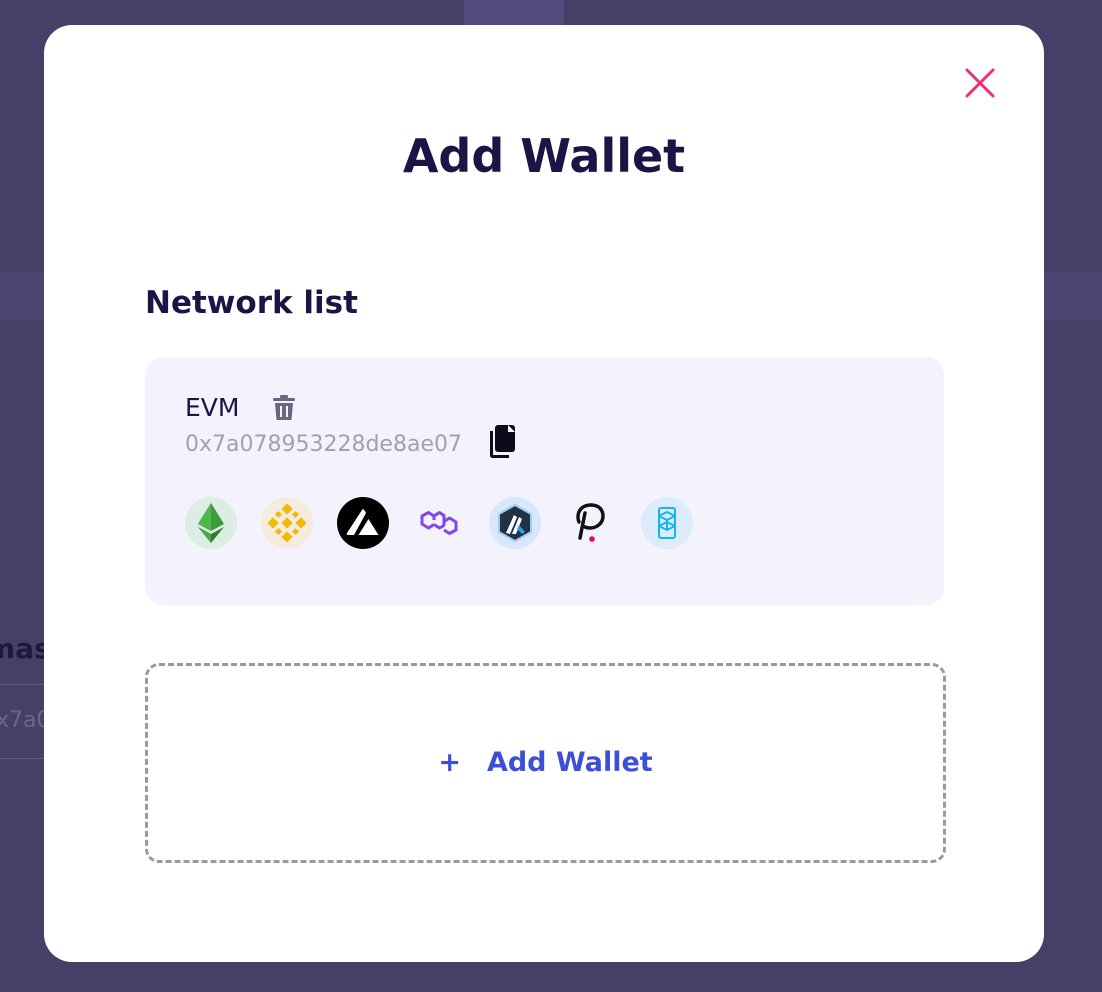  I want to click on chain-fantom, so click(667, 523).